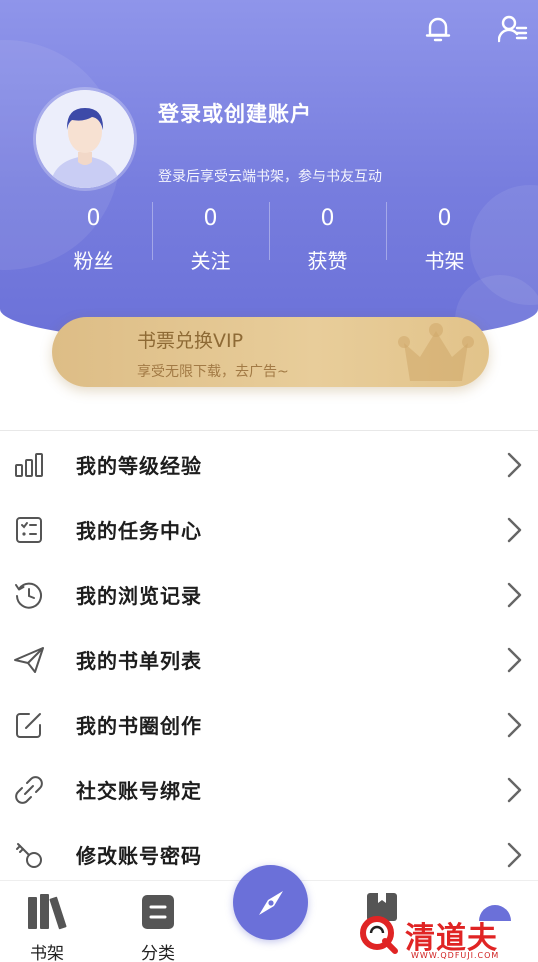  I want to click on menu-item-label: 我的书单列表, so click(139, 661).